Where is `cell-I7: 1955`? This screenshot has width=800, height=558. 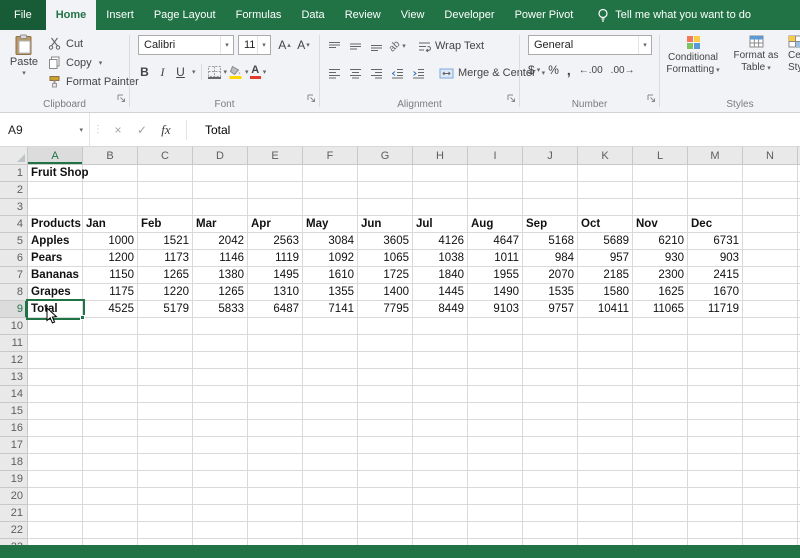
cell-I7: 1955 is located at coordinates (495, 275).